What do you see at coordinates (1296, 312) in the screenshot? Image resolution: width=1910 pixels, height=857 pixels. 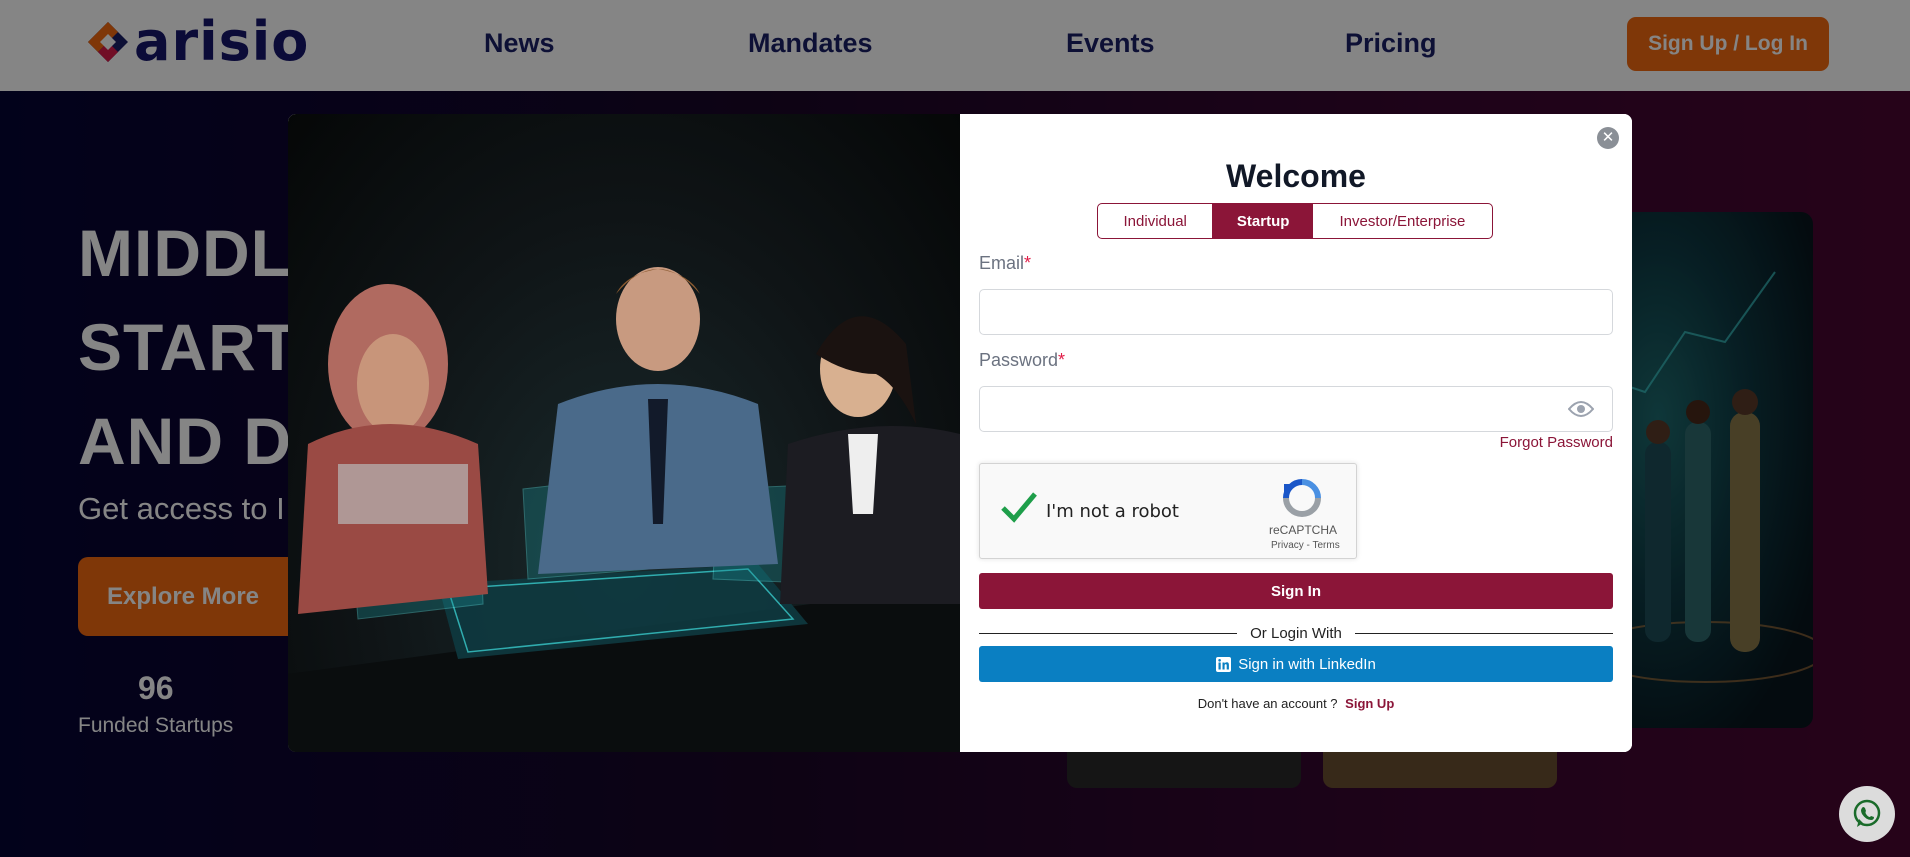 I see `email-field` at bounding box center [1296, 312].